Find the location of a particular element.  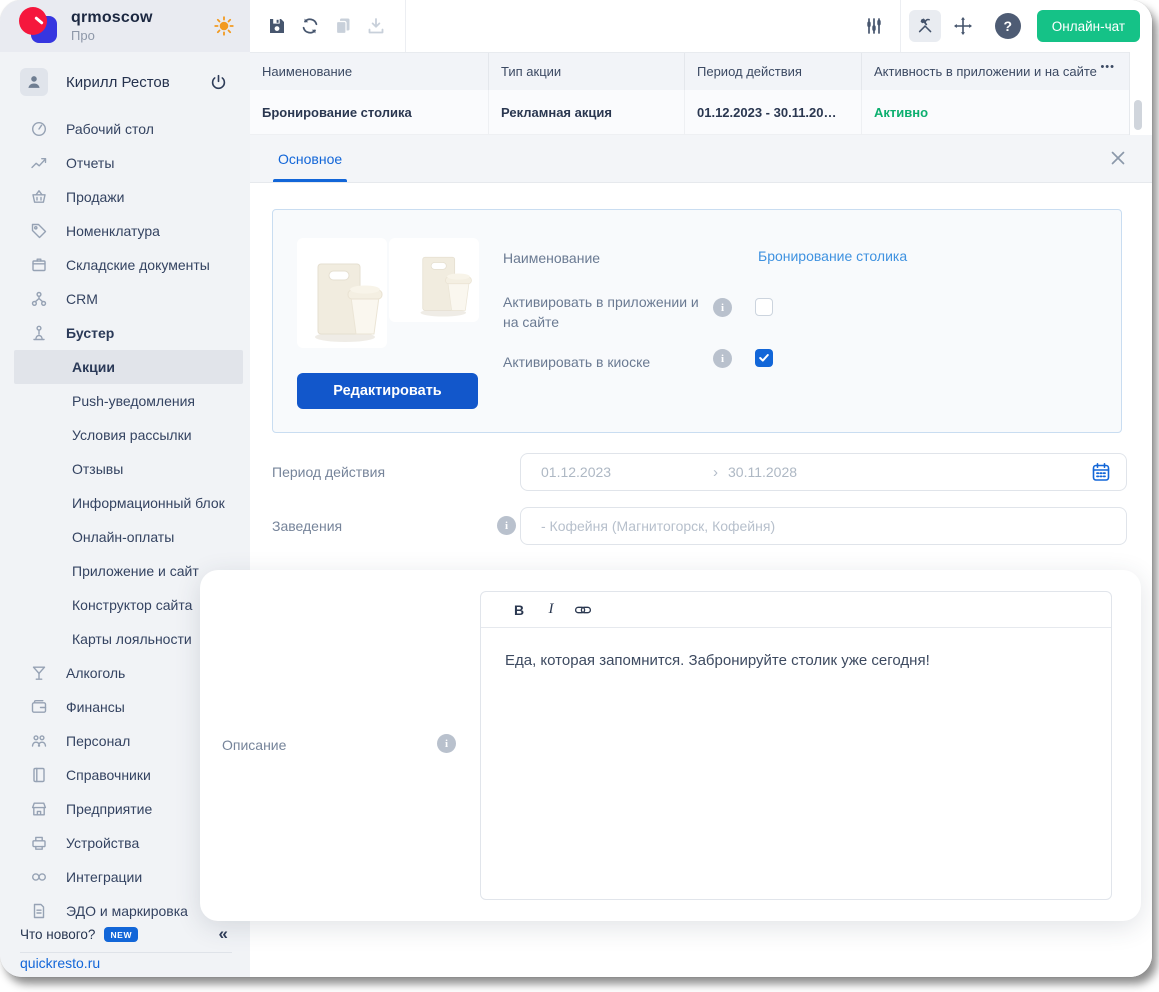

sidebar-item-nomenclature: Номенклатура is located at coordinates (125, 231).